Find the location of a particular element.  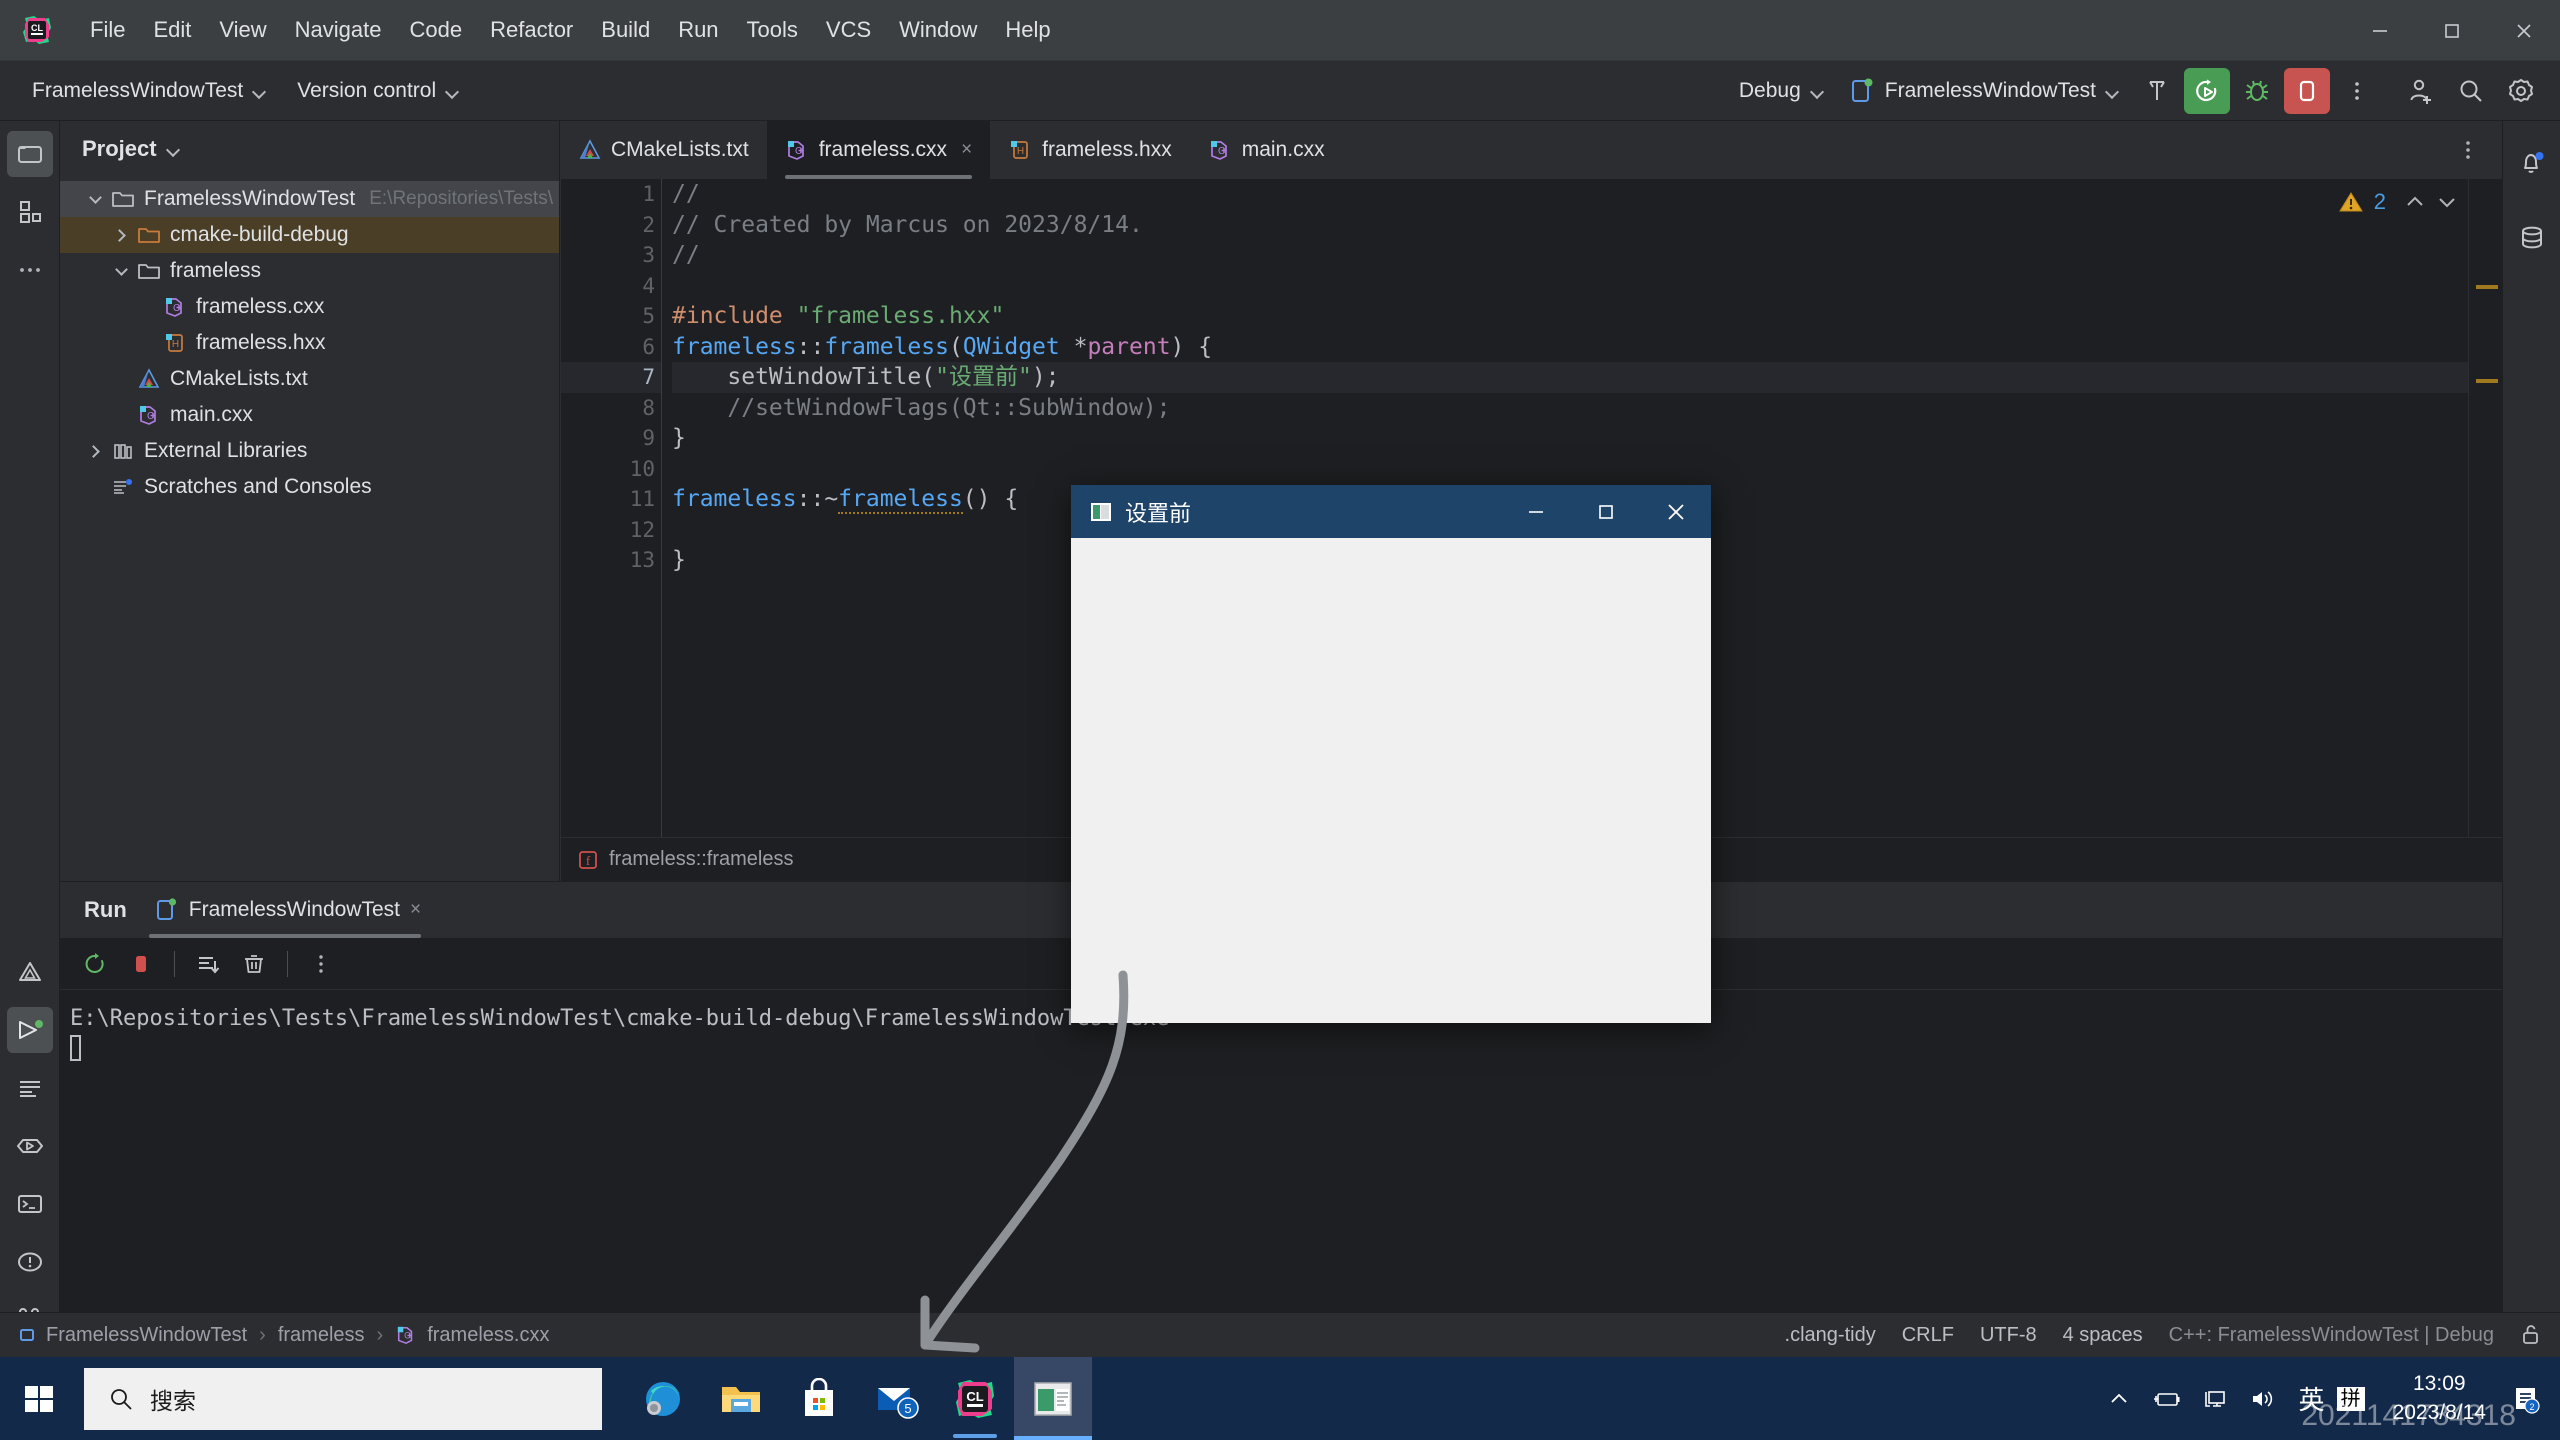

menu-item-file: File is located at coordinates (107, 30).